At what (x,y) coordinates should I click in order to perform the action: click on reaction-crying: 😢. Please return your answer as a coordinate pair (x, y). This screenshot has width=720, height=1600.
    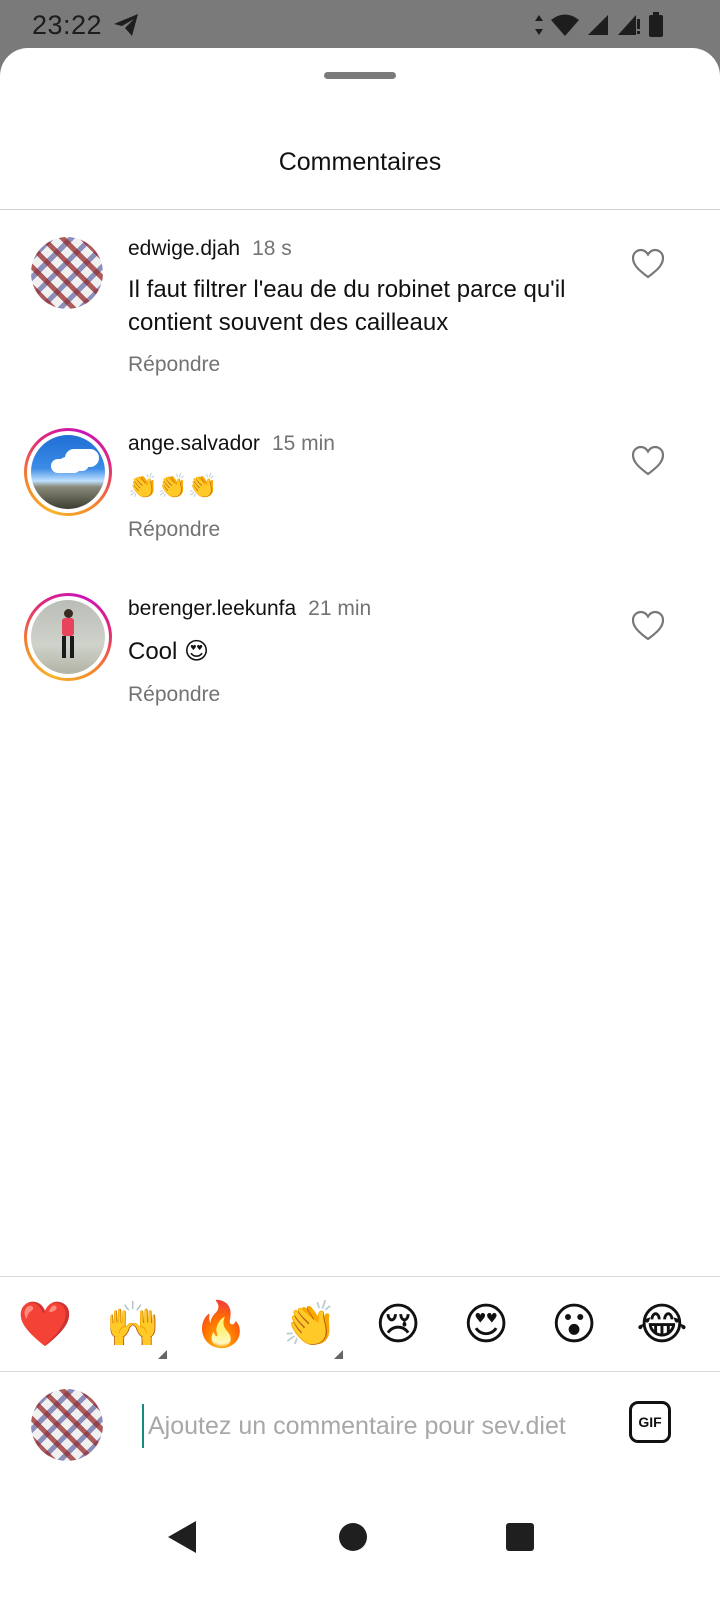
    Looking at the image, I should click on (398, 1325).